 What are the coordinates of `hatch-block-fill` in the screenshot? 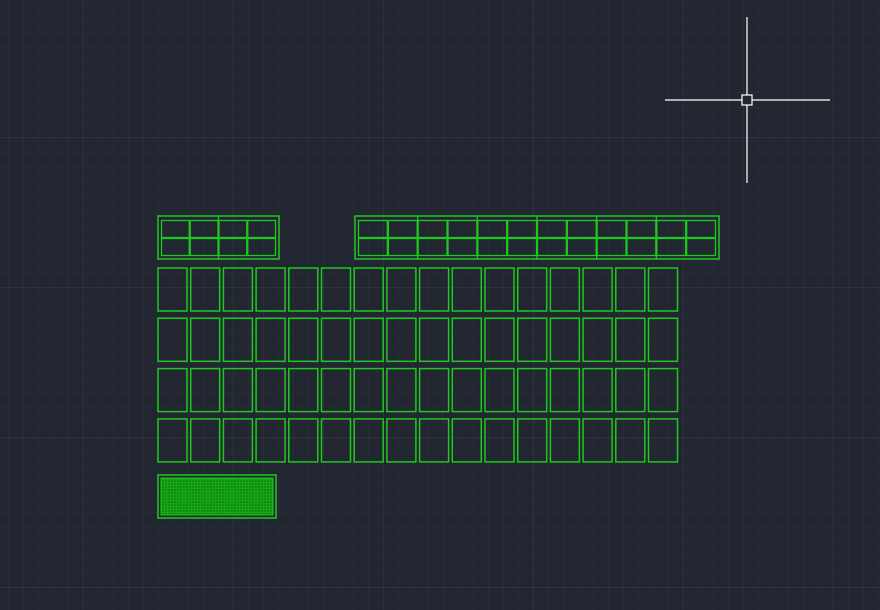 It's located at (217, 496).